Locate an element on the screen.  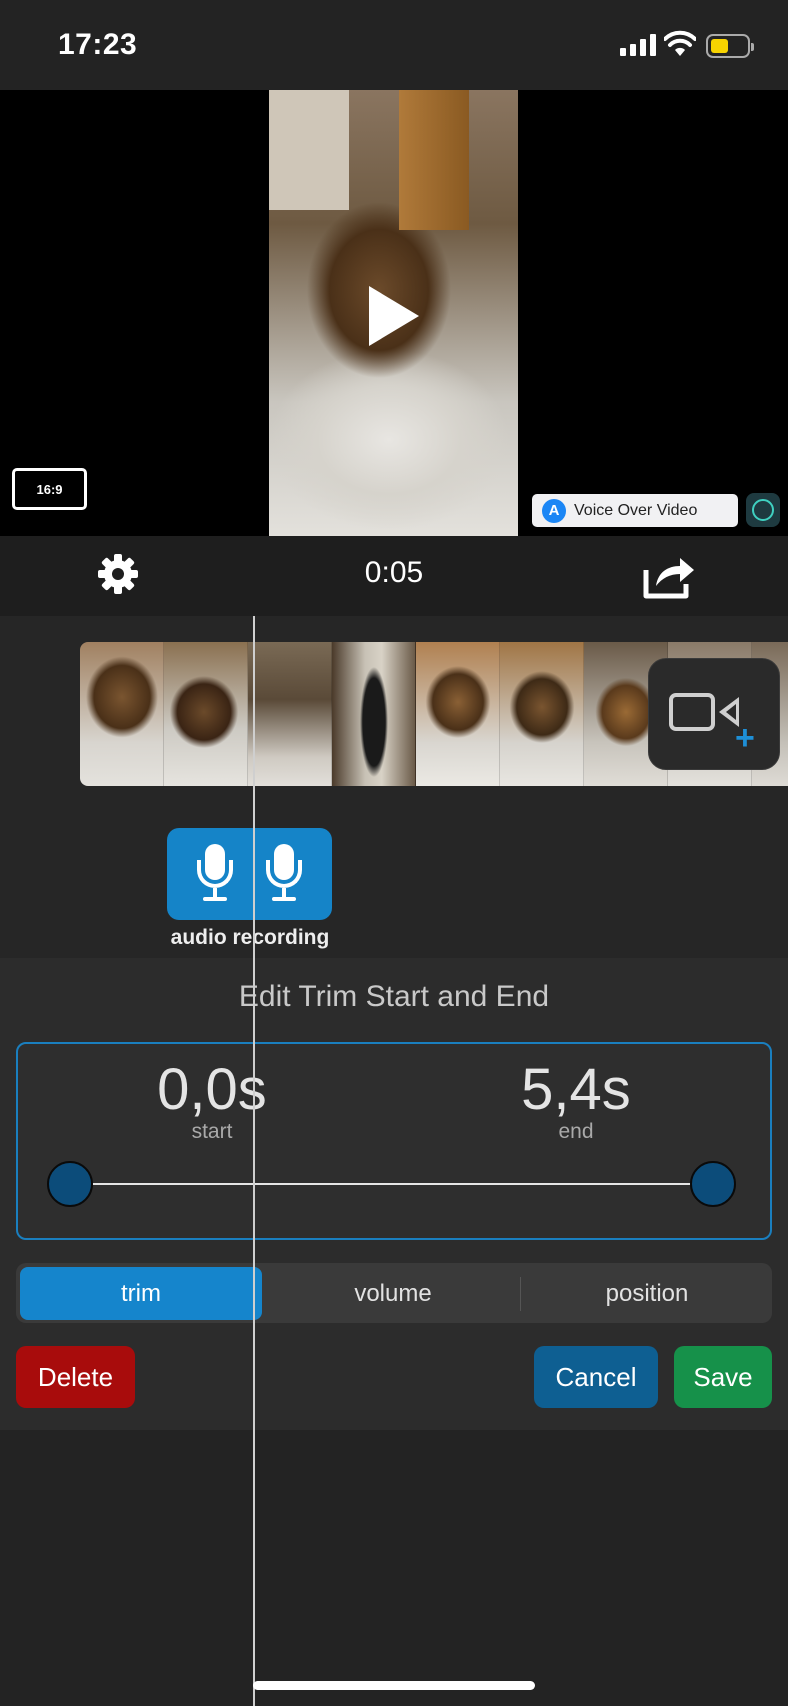
trim-start-label: start is located at coordinates (212, 1131).